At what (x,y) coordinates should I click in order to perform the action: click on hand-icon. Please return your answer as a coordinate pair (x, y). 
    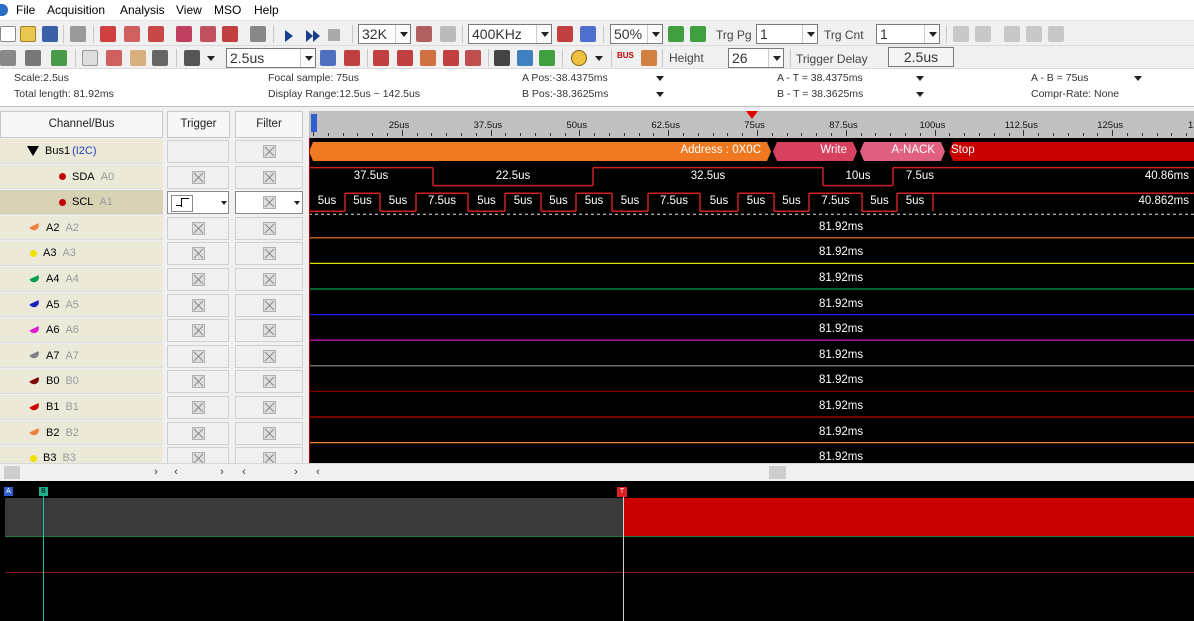
    Looking at the image, I should click on (138, 58).